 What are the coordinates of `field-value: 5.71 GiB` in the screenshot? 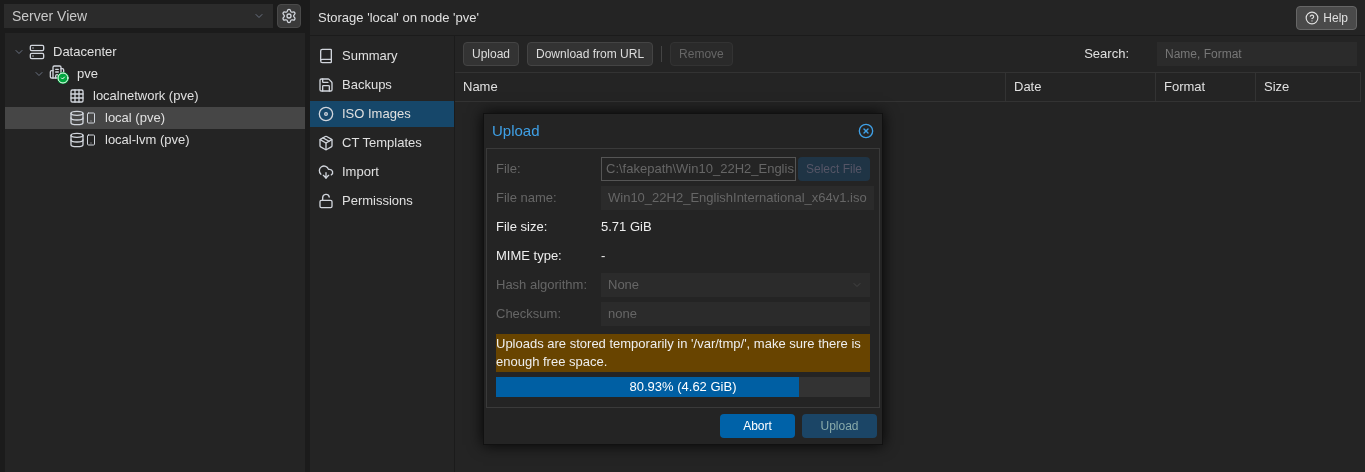 It's located at (627, 227).